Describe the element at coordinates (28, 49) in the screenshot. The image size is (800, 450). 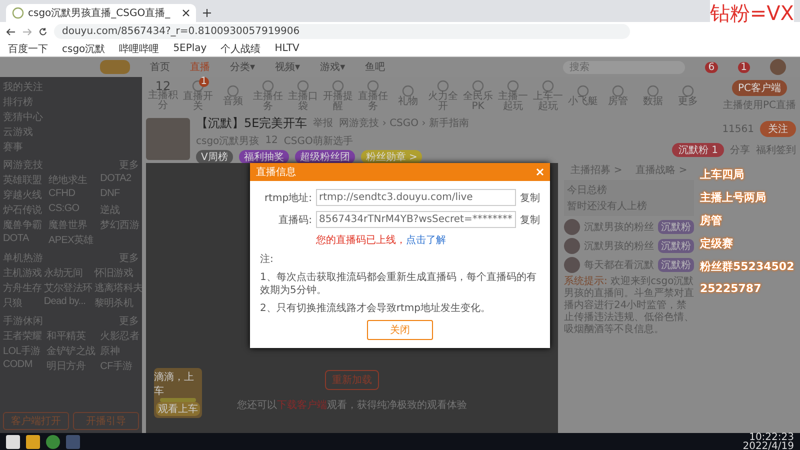
I see `bookmark: 百度一下` at that location.